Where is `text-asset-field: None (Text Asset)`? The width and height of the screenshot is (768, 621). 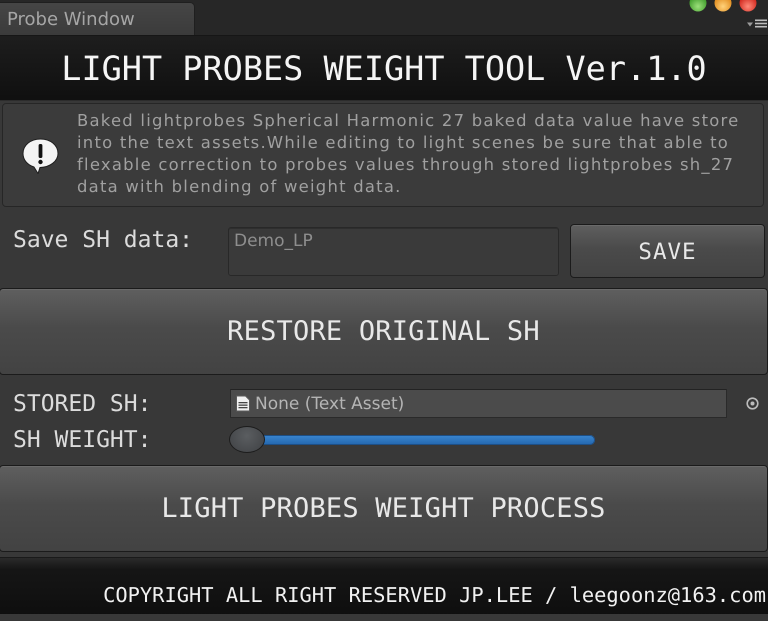 text-asset-field: None (Text Asset) is located at coordinates (478, 403).